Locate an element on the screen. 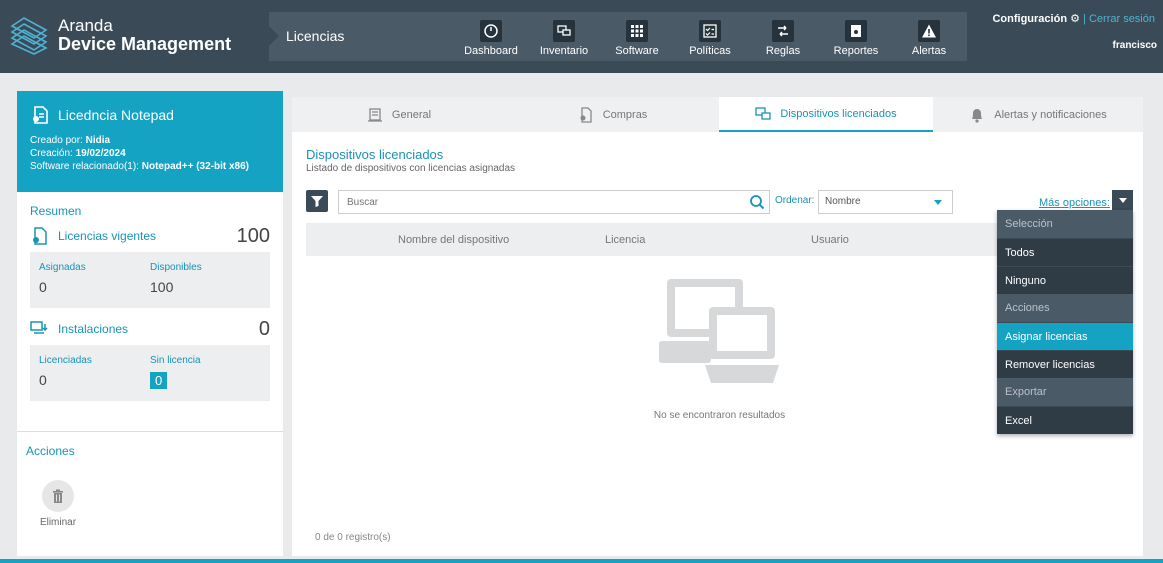 Image resolution: width=1163 pixels, height=563 pixels. menu-header-actions: Acciones is located at coordinates (1065, 308).